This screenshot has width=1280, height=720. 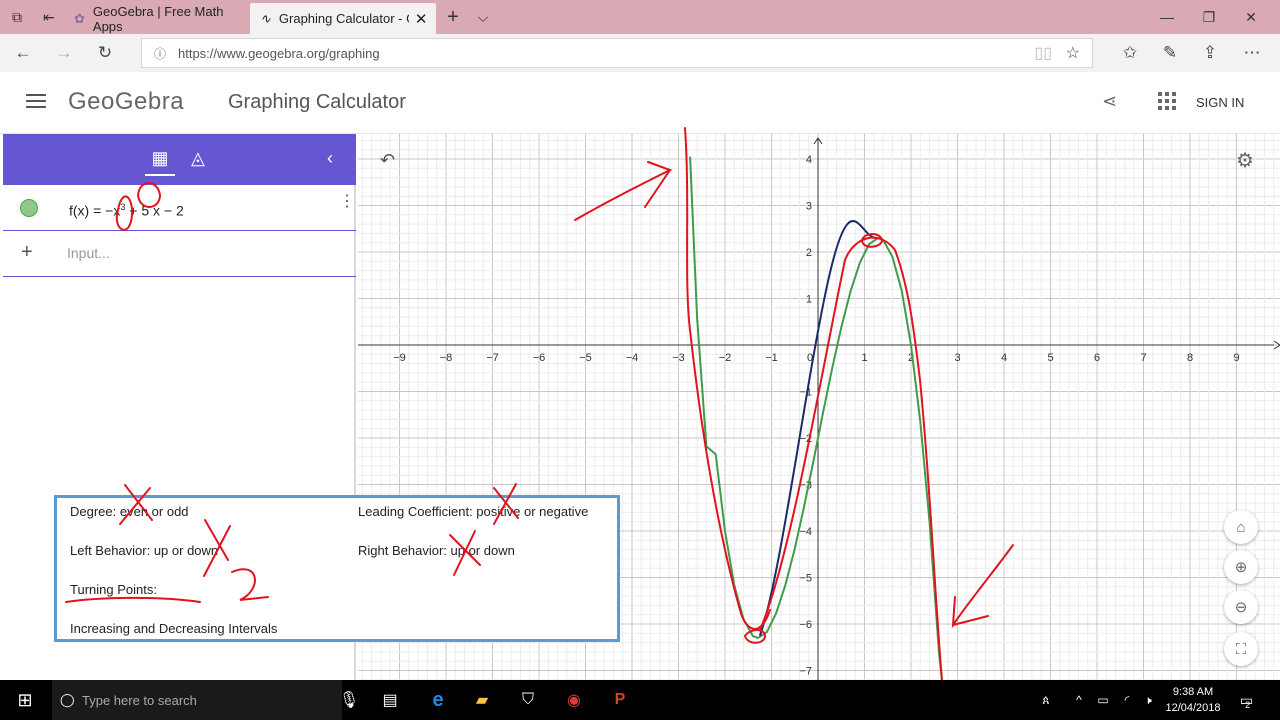 I want to click on page-title: Graphing Calculator, so click(x=317, y=102).